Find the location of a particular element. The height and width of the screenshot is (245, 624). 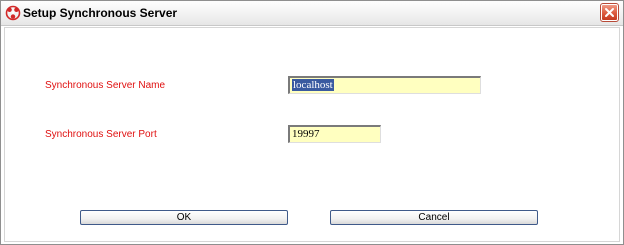

server-port-value: 19997 is located at coordinates (306, 134).